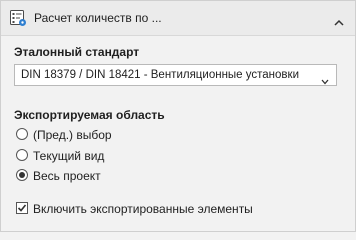  Describe the element at coordinates (18, 18) in the screenshot. I see `list-settings-icon` at that location.